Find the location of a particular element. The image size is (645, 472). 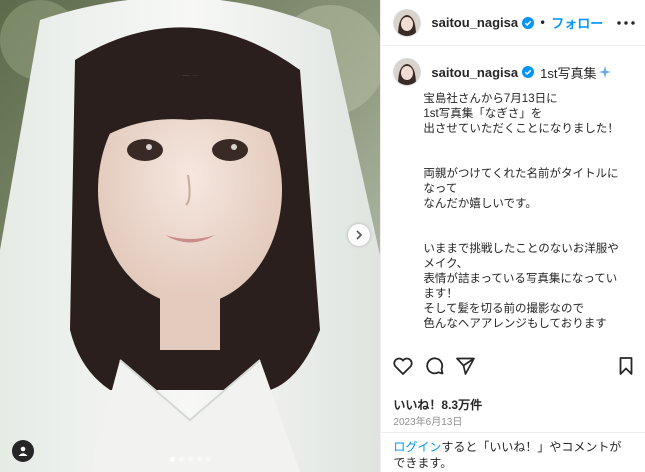

paper-plane-icon is located at coordinates (466, 366).